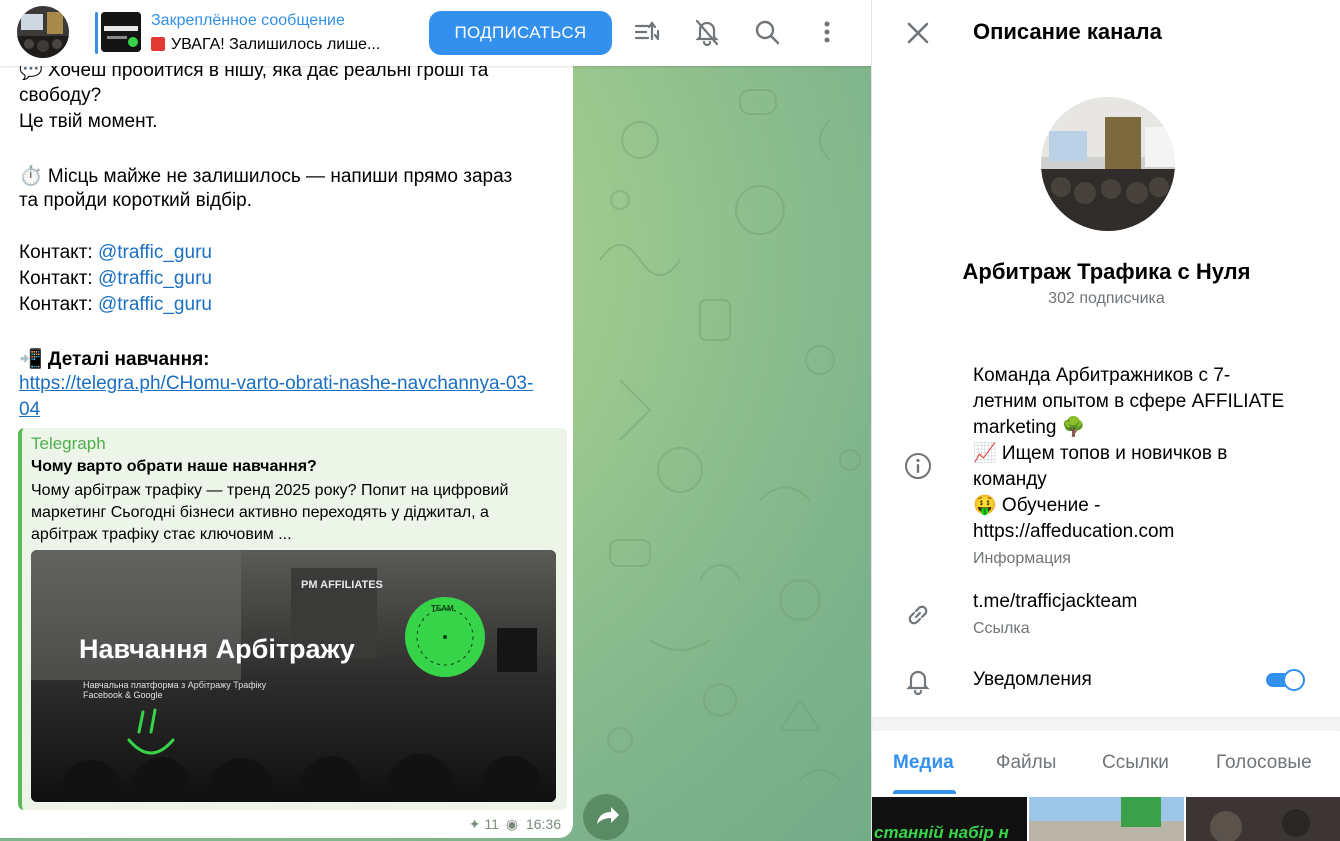 The width and height of the screenshot is (1340, 841). What do you see at coordinates (512, 824) in the screenshot?
I see `views-eye-icon: ◉` at bounding box center [512, 824].